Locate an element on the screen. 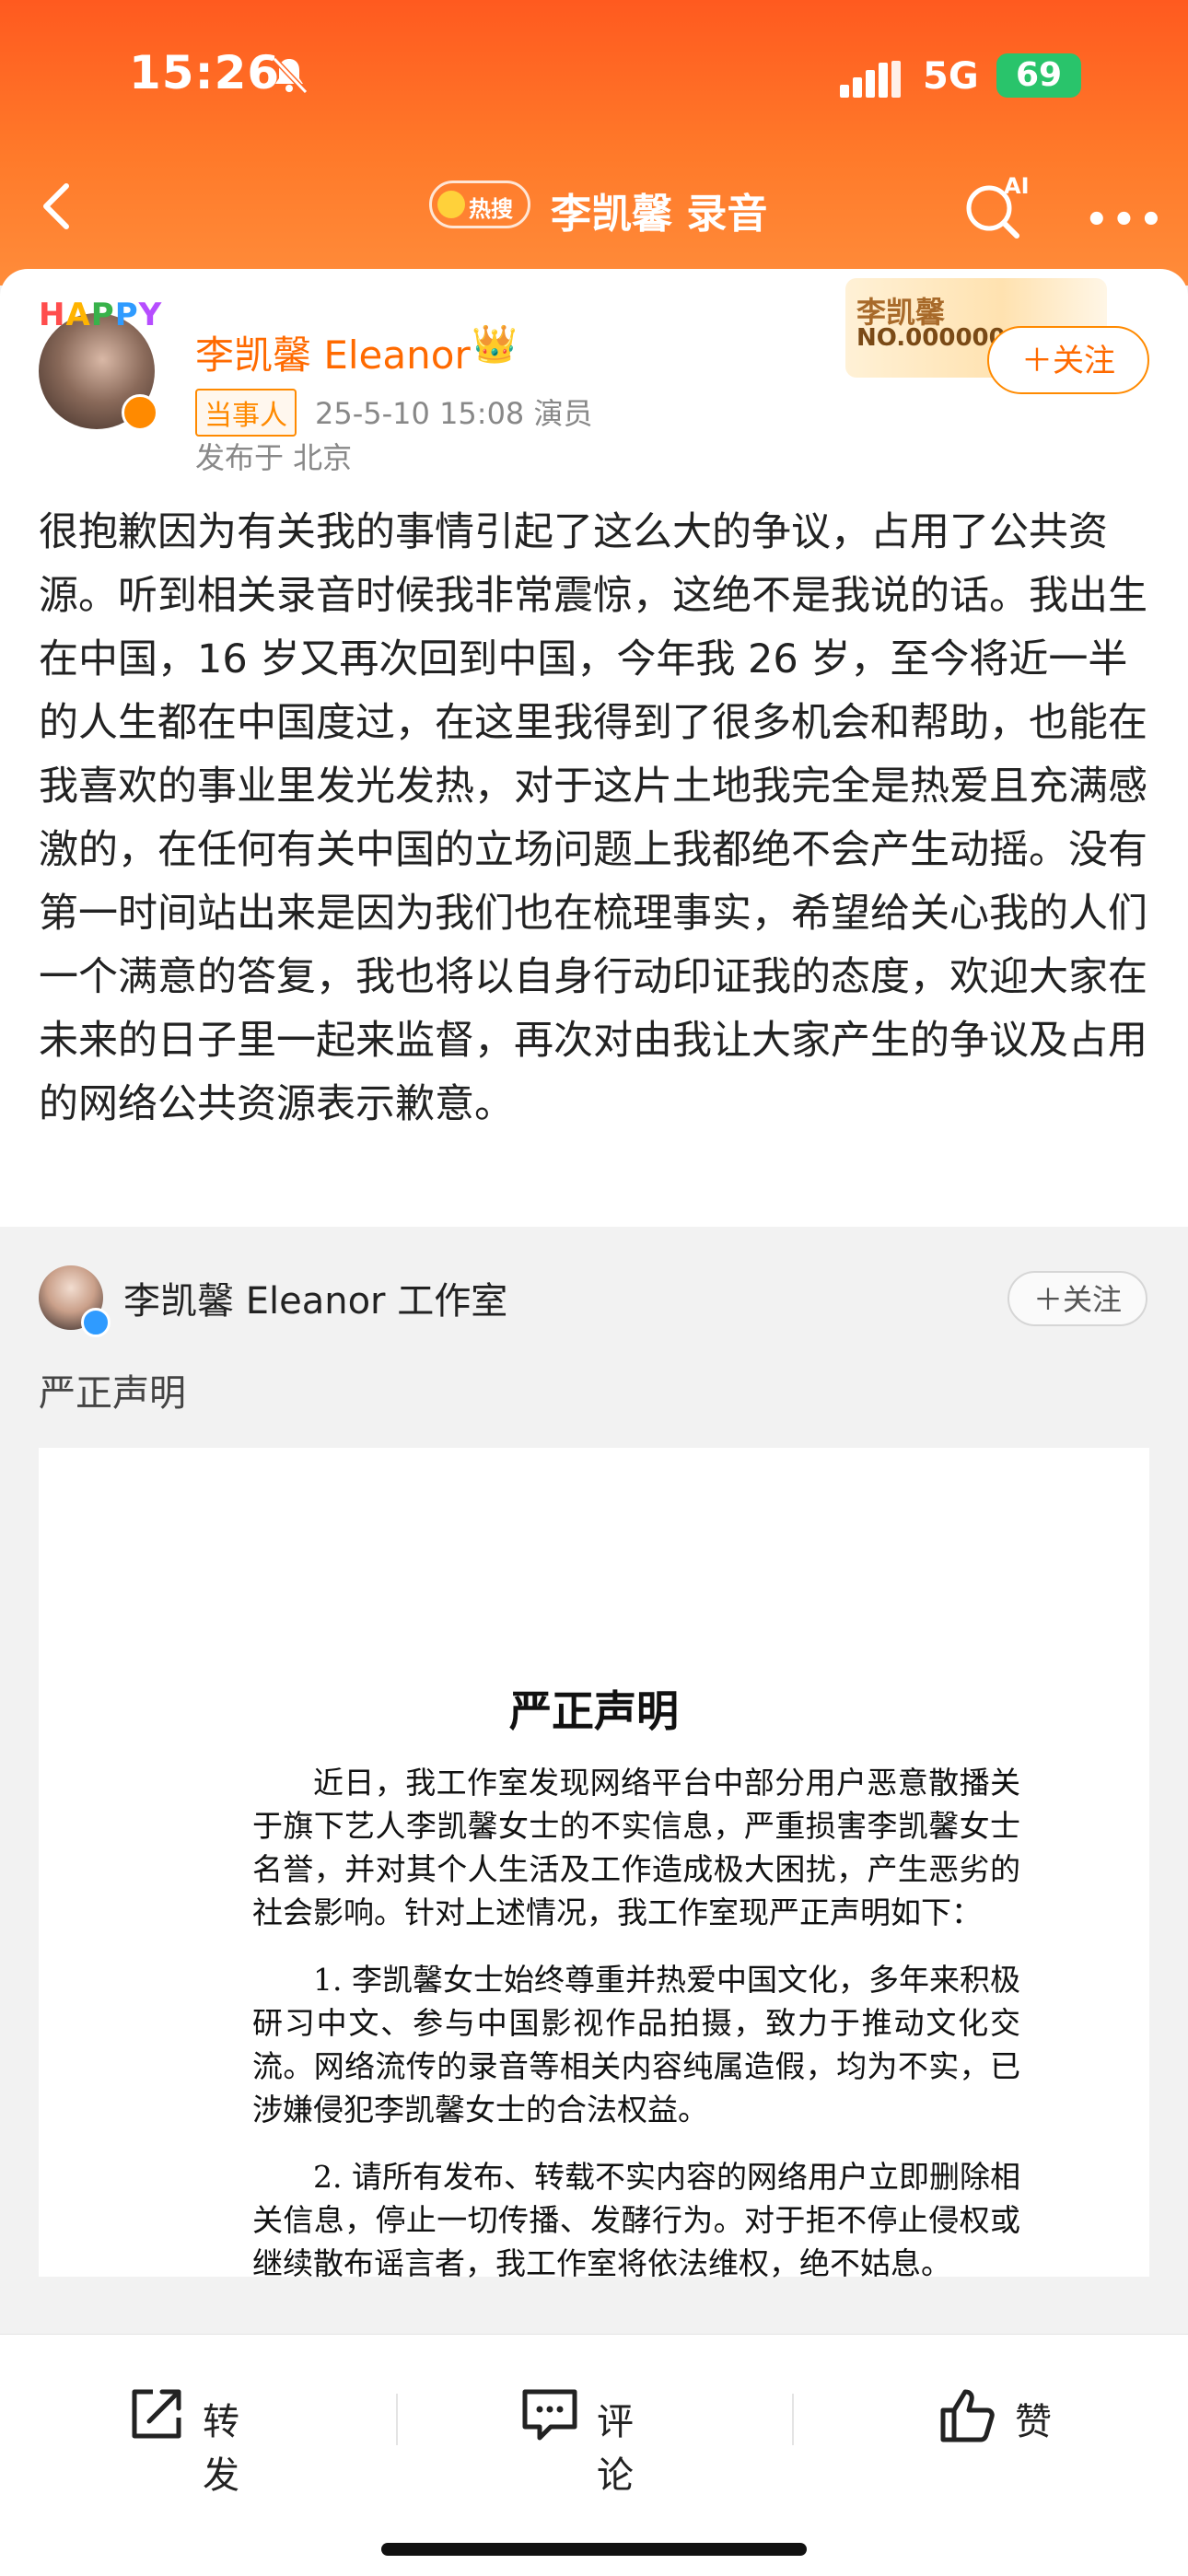 The image size is (1188, 2576). member-crown-icon: 👑 is located at coordinates (495, 344).